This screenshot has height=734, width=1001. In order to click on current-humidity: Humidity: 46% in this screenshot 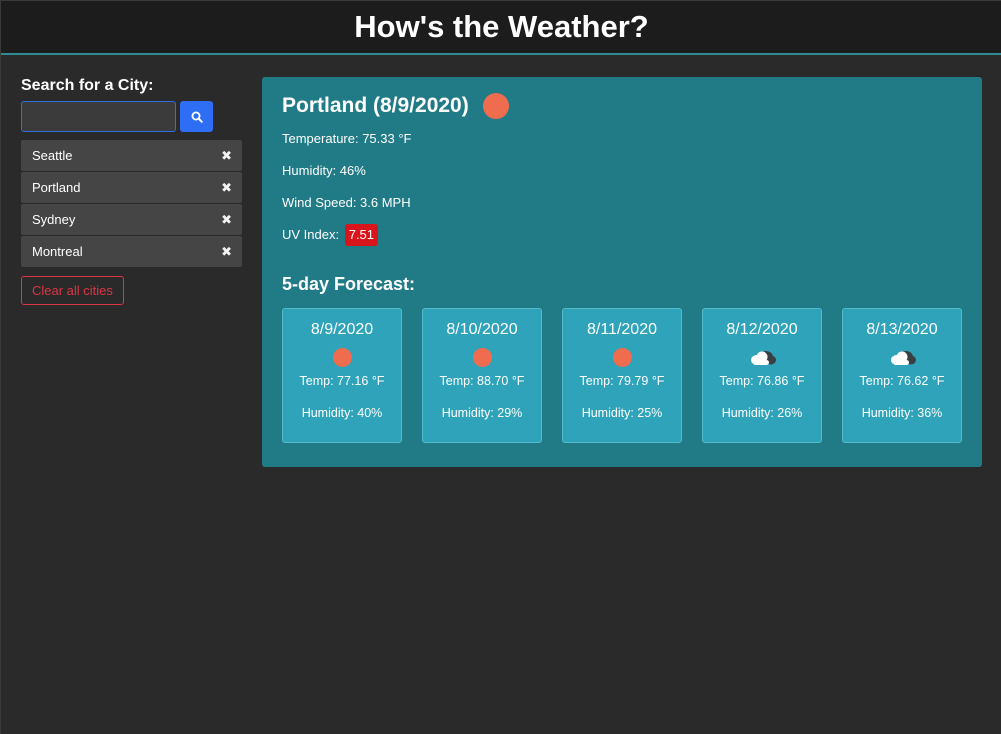, I will do `click(324, 170)`.